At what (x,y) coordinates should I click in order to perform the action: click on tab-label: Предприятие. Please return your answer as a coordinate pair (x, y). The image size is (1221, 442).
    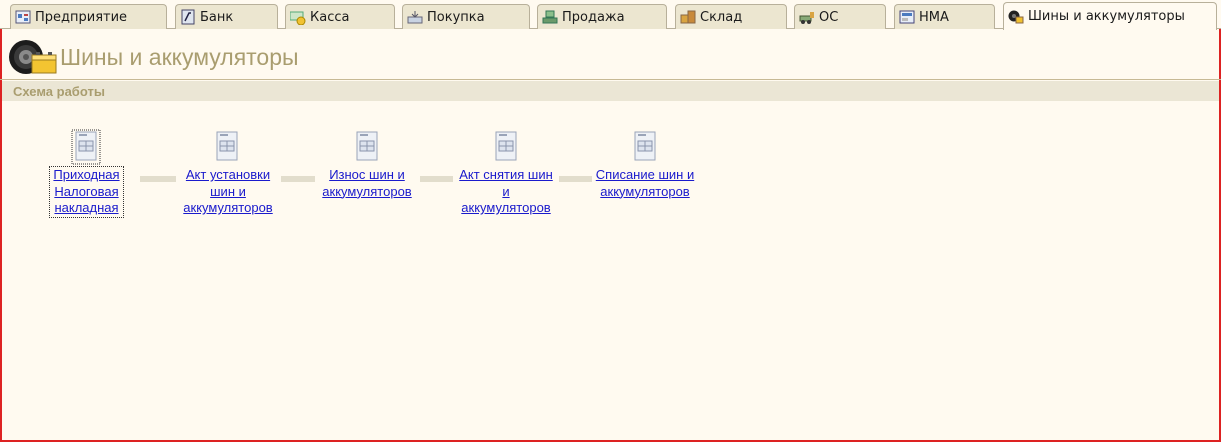
    Looking at the image, I should click on (81, 17).